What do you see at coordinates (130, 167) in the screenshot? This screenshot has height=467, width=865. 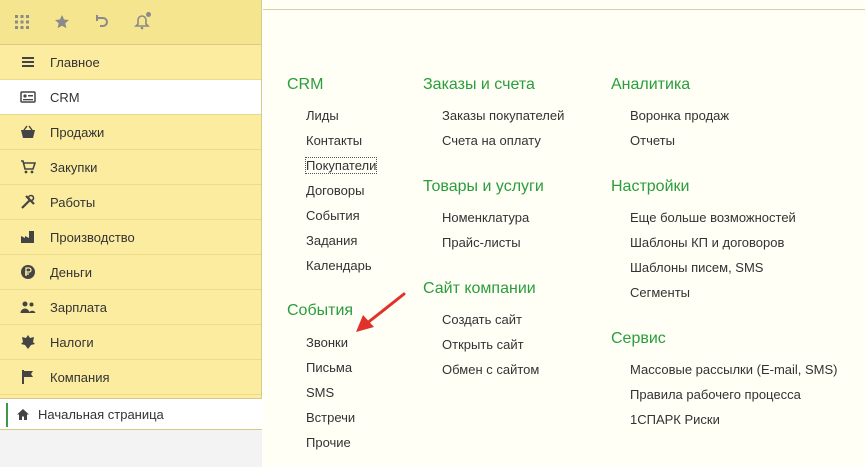 I see `sidebar-item-purchases: Закупки` at bounding box center [130, 167].